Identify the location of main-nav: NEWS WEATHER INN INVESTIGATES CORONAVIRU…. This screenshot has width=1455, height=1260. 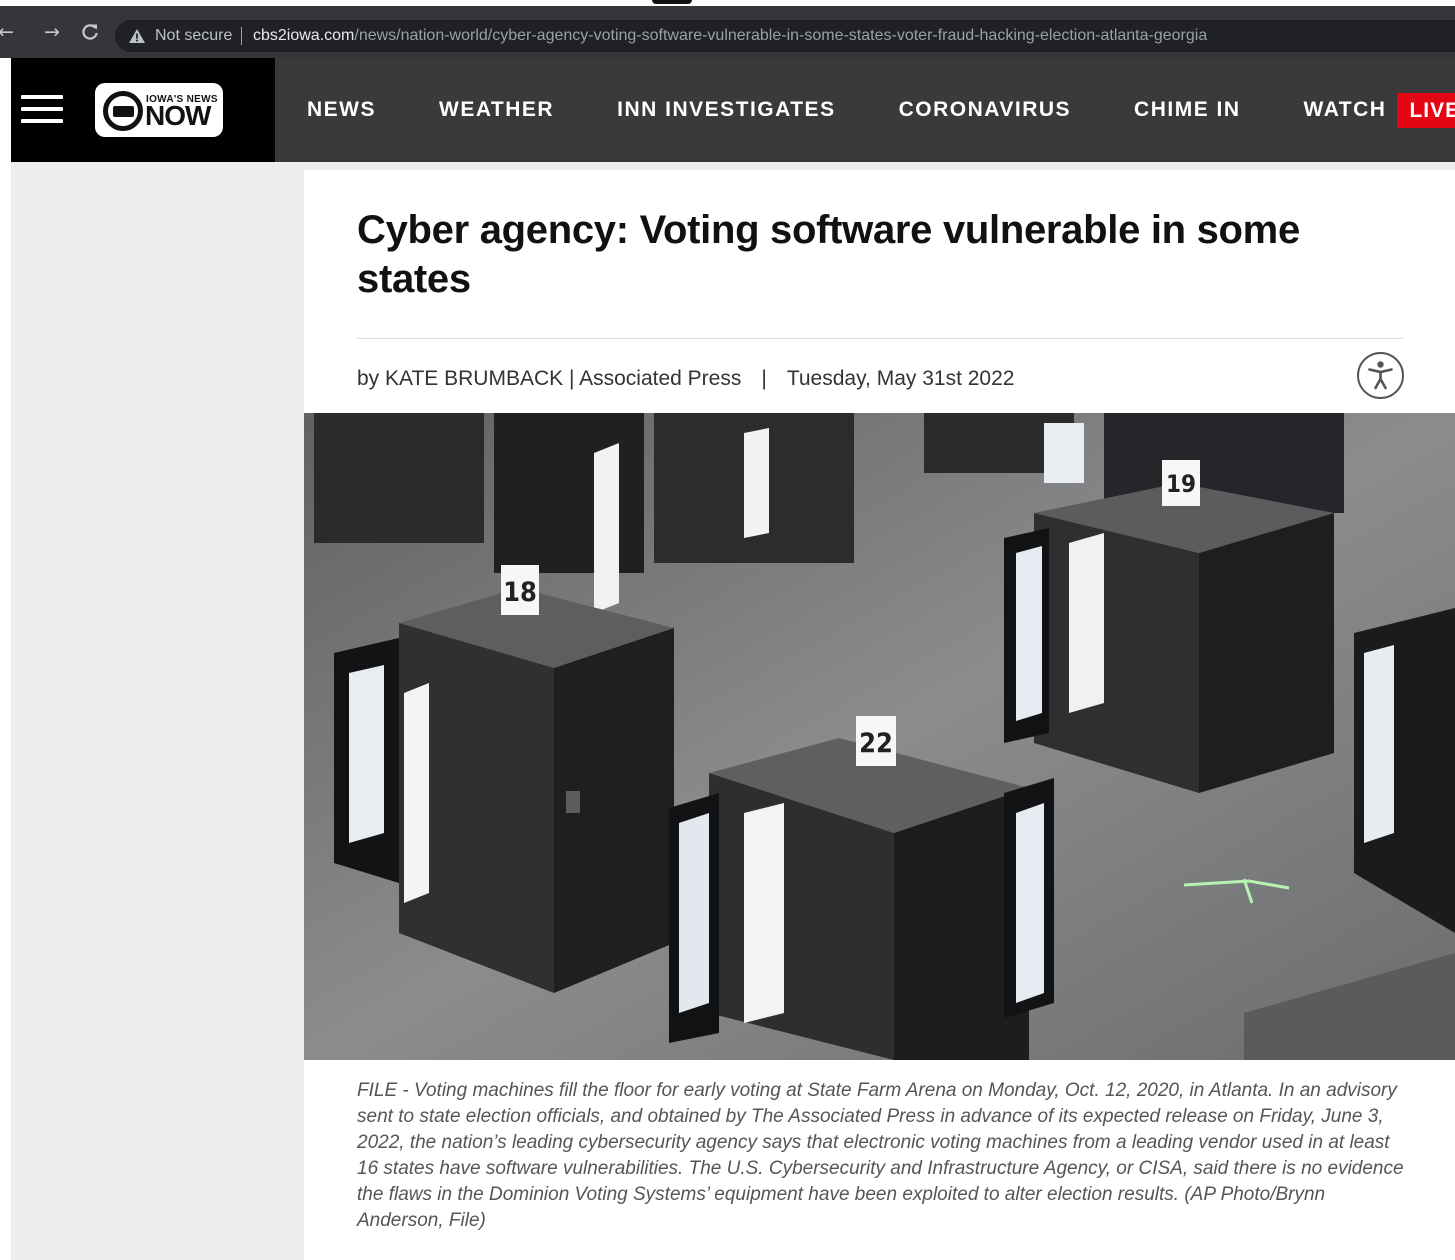
(881, 110).